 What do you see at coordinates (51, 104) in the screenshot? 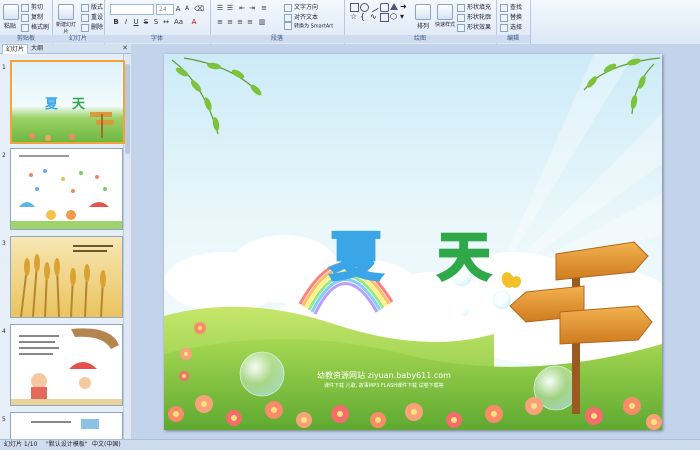
I see `thumb-1-title-char-1: 夏` at bounding box center [51, 104].